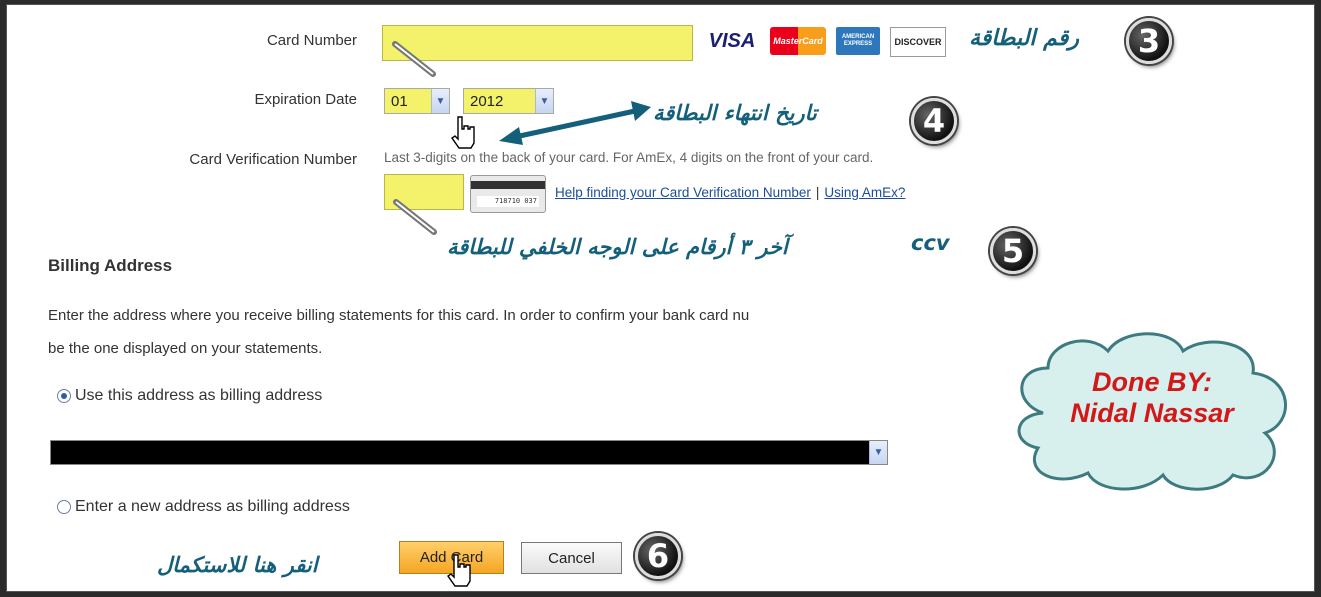 The width and height of the screenshot is (1321, 597). What do you see at coordinates (571, 558) in the screenshot?
I see `cancel-button: Cancel` at bounding box center [571, 558].